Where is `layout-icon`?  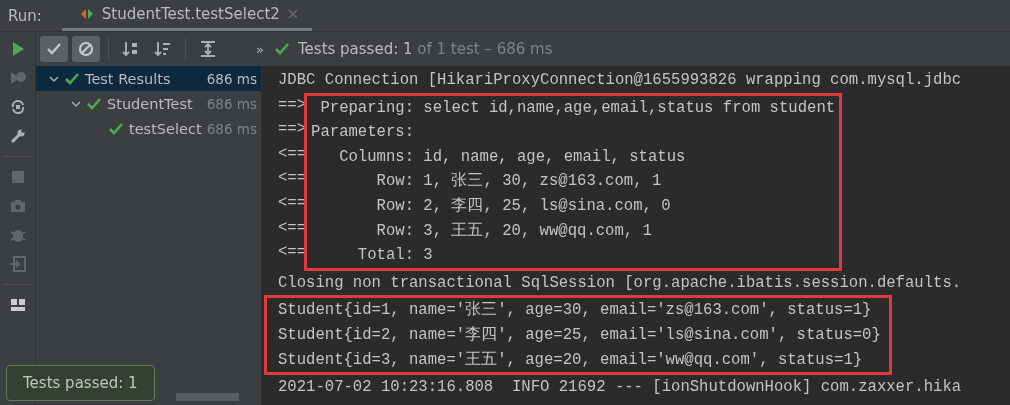
layout-icon is located at coordinates (17, 305).